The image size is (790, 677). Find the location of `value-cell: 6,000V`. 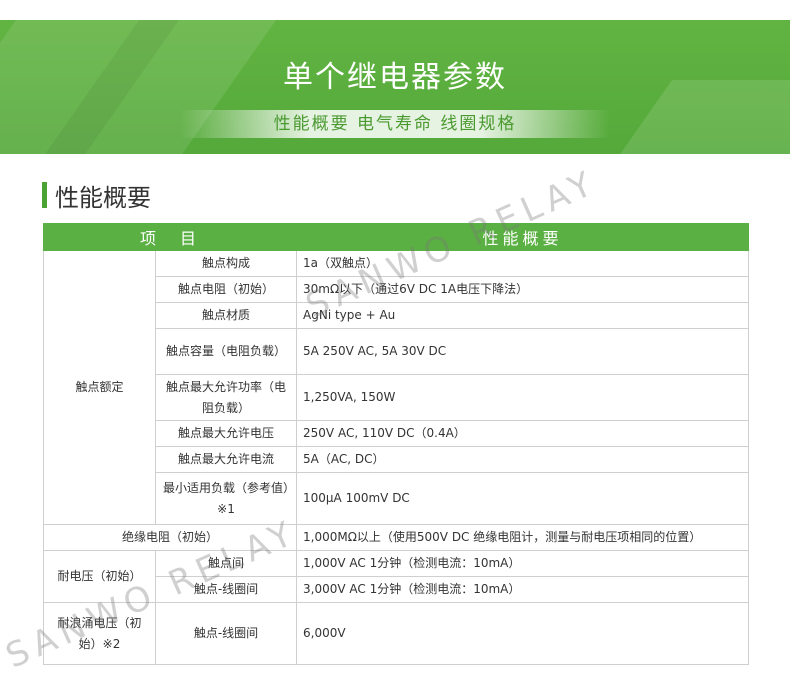

value-cell: 6,000V is located at coordinates (523, 633).